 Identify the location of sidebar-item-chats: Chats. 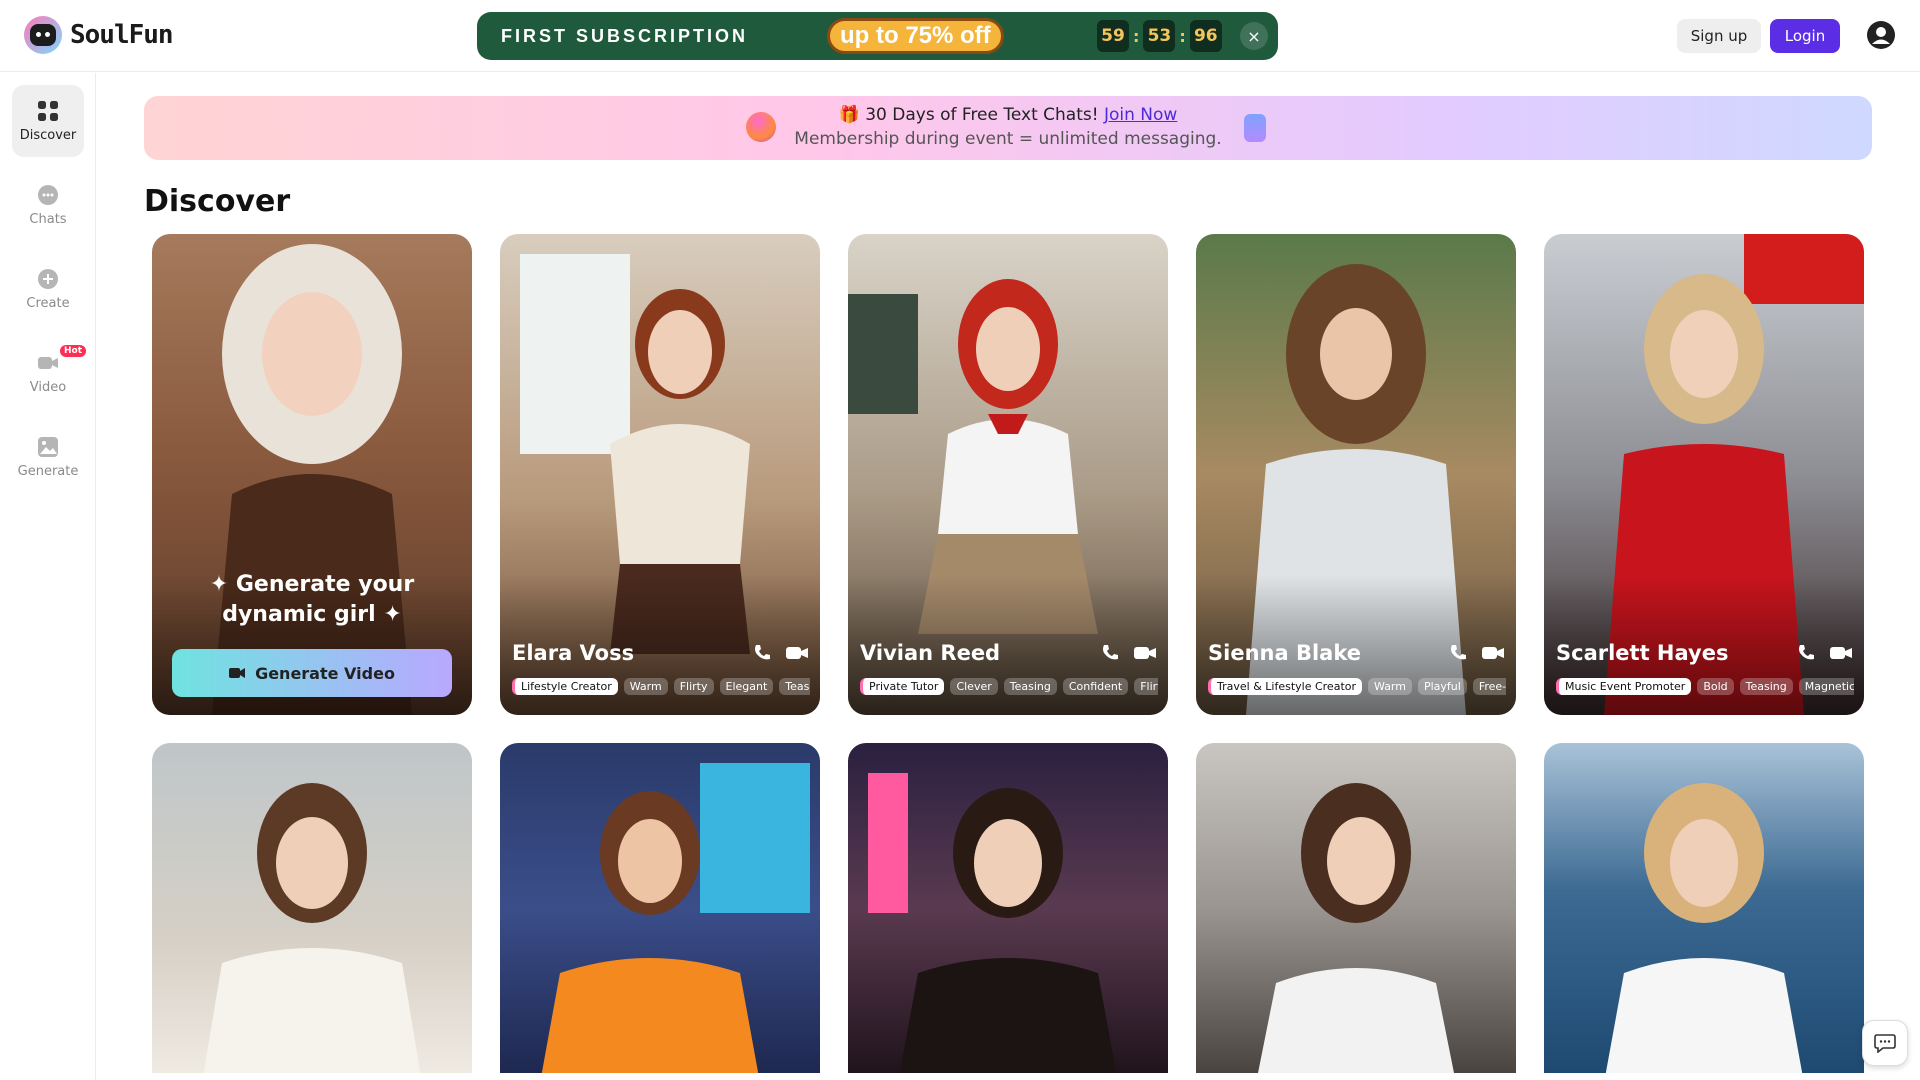
(48, 205).